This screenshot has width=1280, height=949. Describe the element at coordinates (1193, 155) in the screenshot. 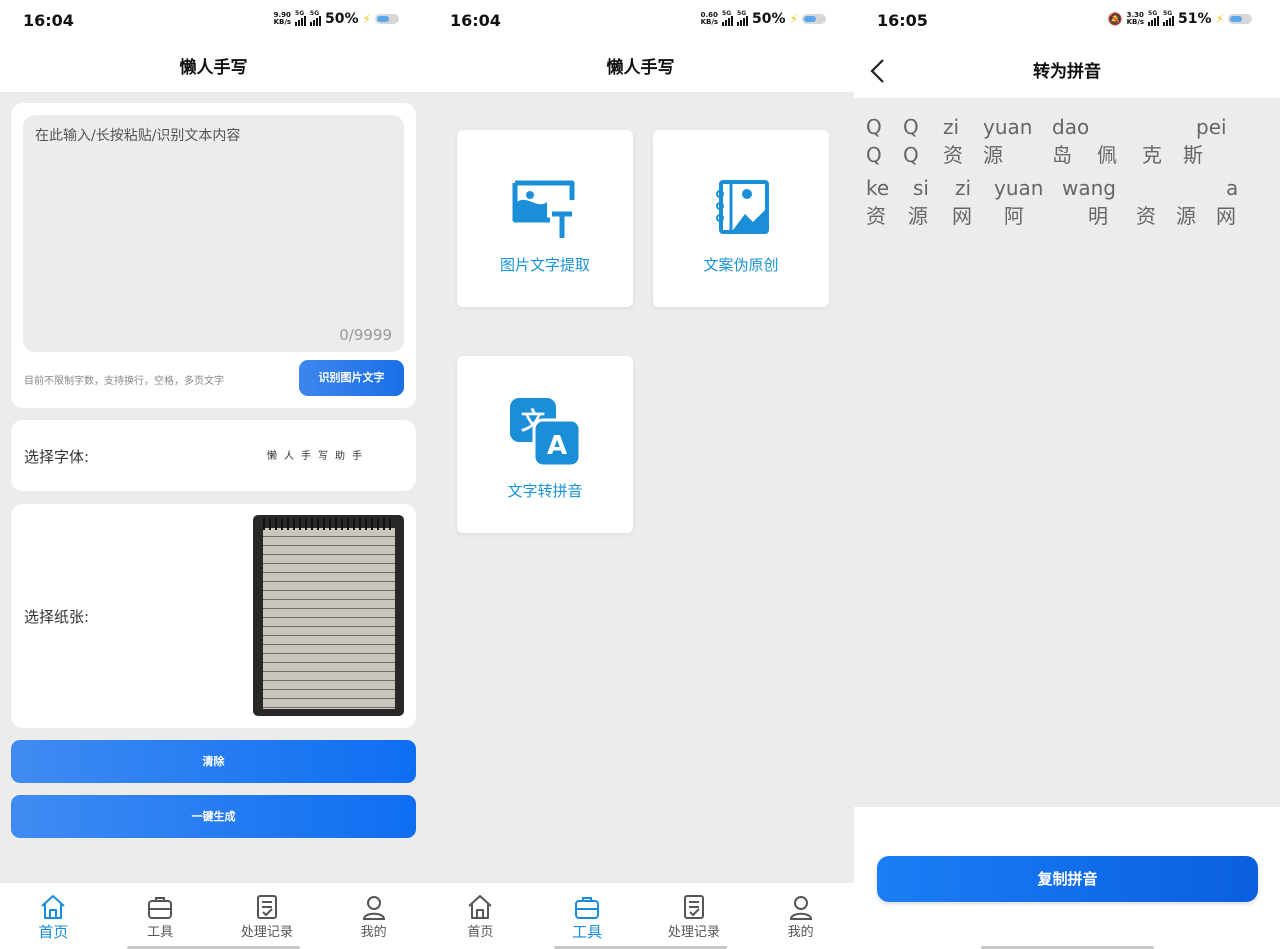

I see `pinyin-hanzi: 斯` at that location.